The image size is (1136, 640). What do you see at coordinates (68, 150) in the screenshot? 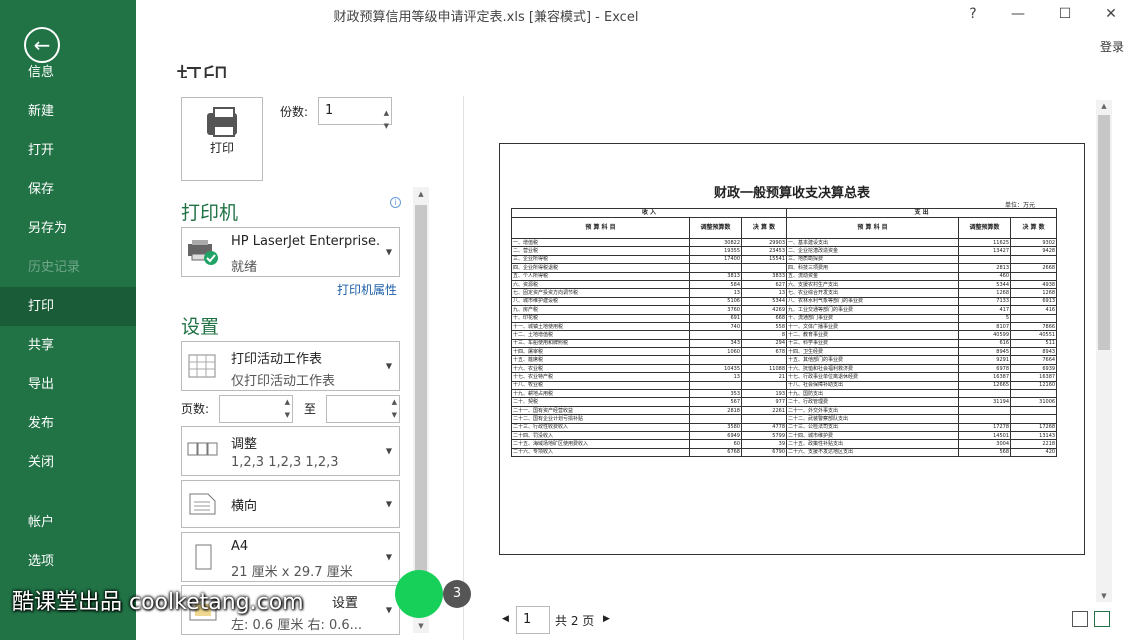
I see `nav-item-open: 打开` at bounding box center [68, 150].